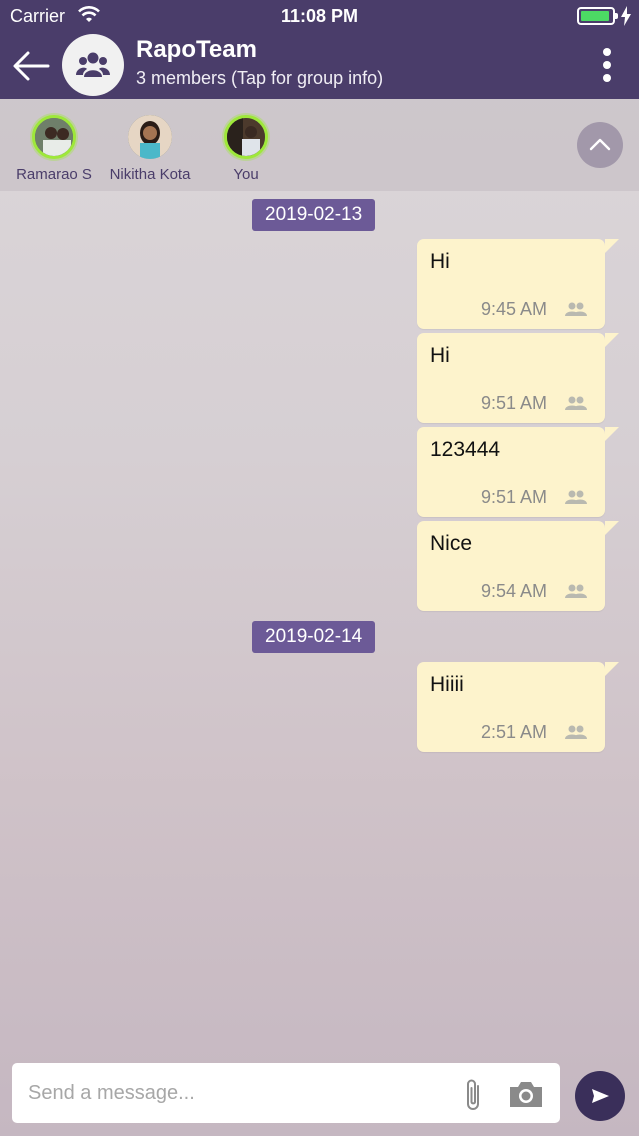  What do you see at coordinates (196, 50) in the screenshot?
I see `chat-title: RapoTeam` at bounding box center [196, 50].